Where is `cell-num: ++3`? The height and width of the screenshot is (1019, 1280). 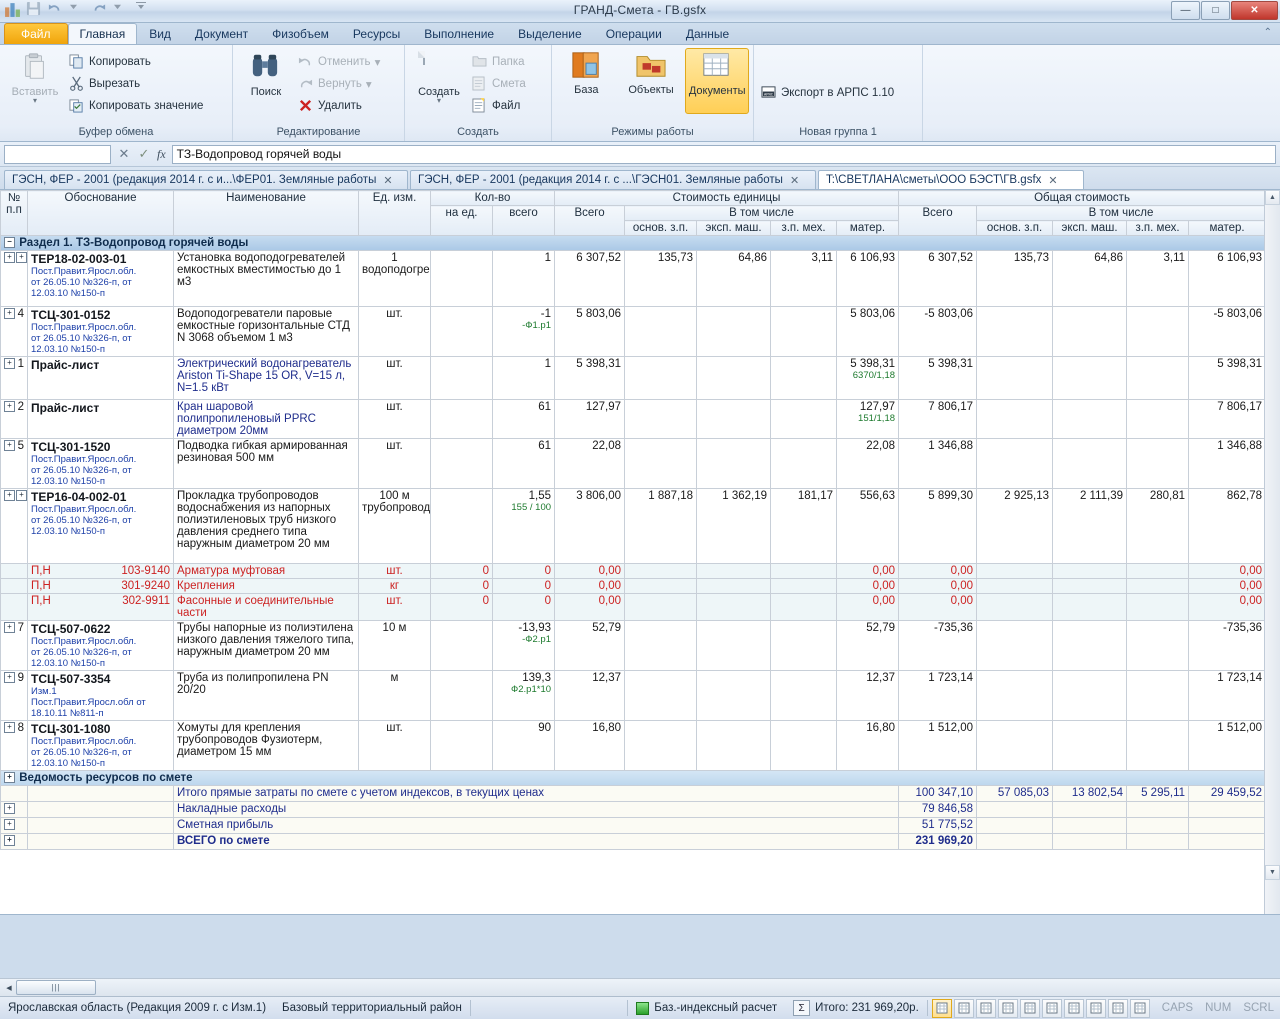 cell-num: ++3 is located at coordinates (14, 278).